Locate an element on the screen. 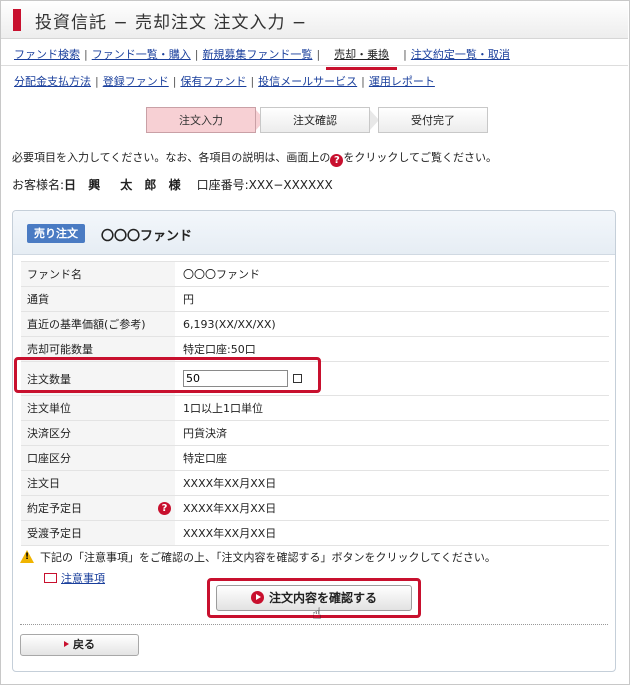 This screenshot has height=685, width=630. instruction-text-pre: 必要項目を入力してください。なお、各項目の説明は、画面上の is located at coordinates (171, 157).